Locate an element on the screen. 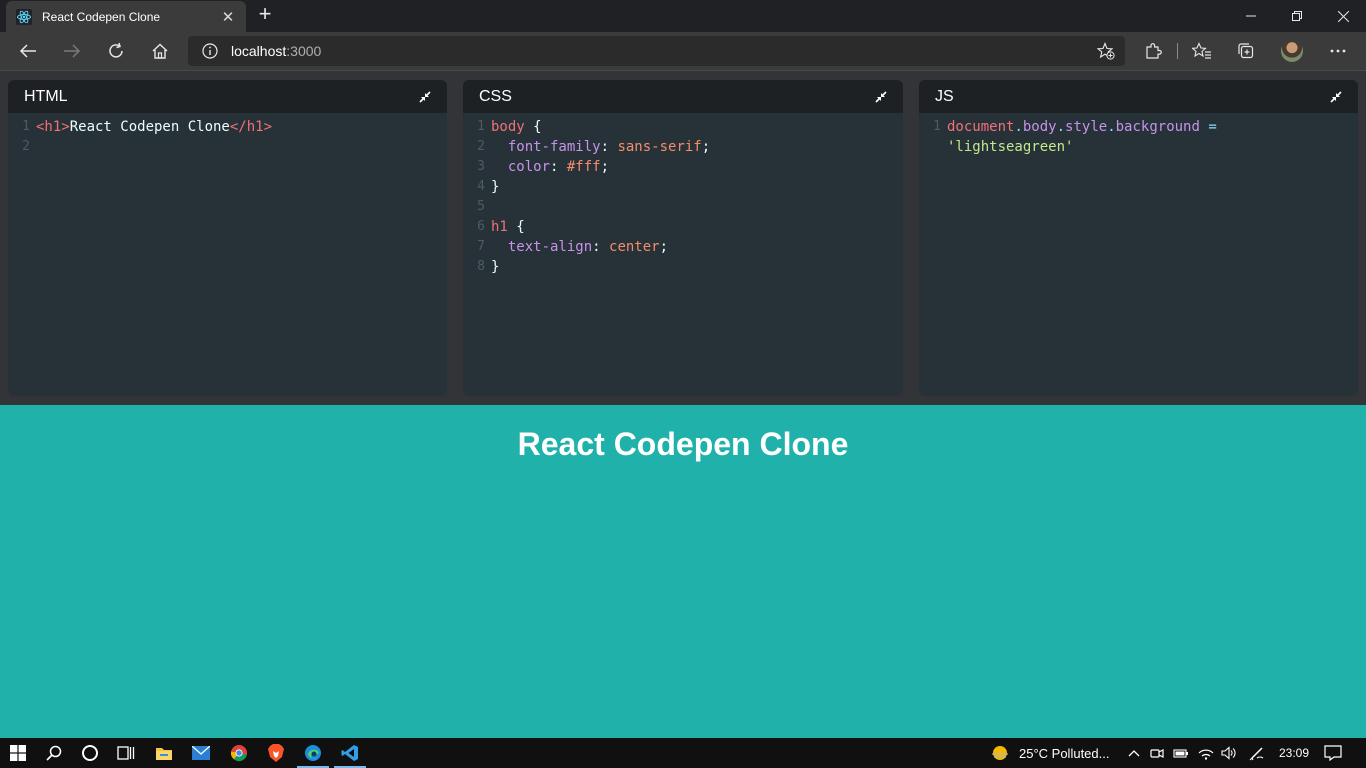  refresh-icon is located at coordinates (116, 50).